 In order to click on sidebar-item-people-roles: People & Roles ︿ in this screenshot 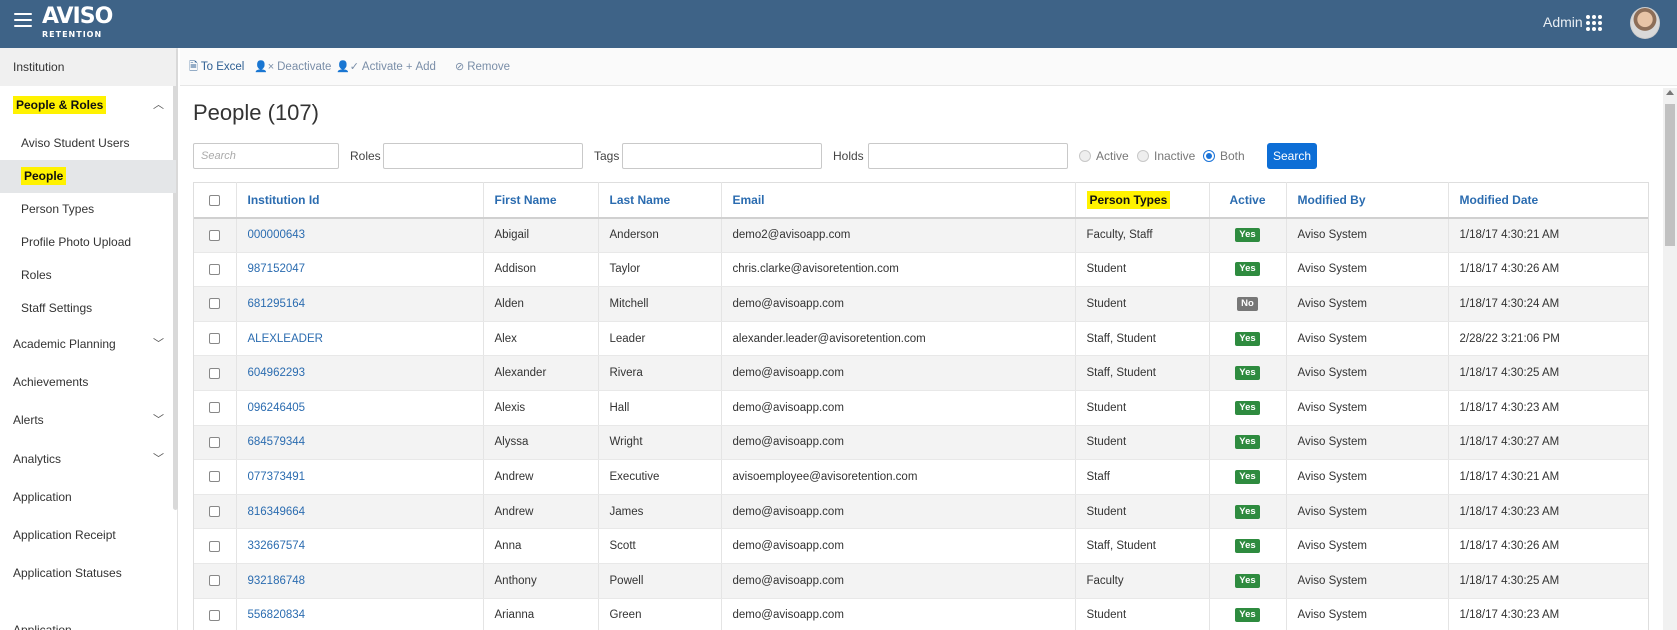, I will do `click(88, 105)`.